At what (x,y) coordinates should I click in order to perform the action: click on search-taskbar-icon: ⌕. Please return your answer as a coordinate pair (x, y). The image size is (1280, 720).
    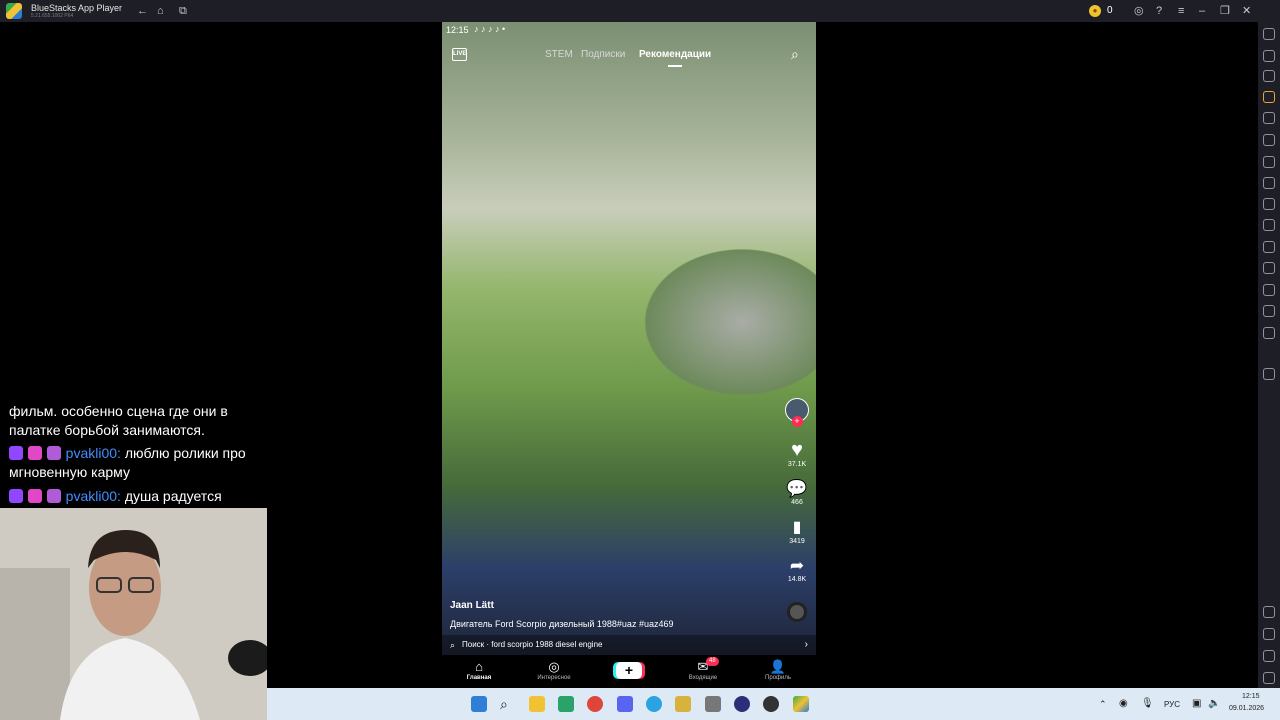
    Looking at the image, I should click on (508, 704).